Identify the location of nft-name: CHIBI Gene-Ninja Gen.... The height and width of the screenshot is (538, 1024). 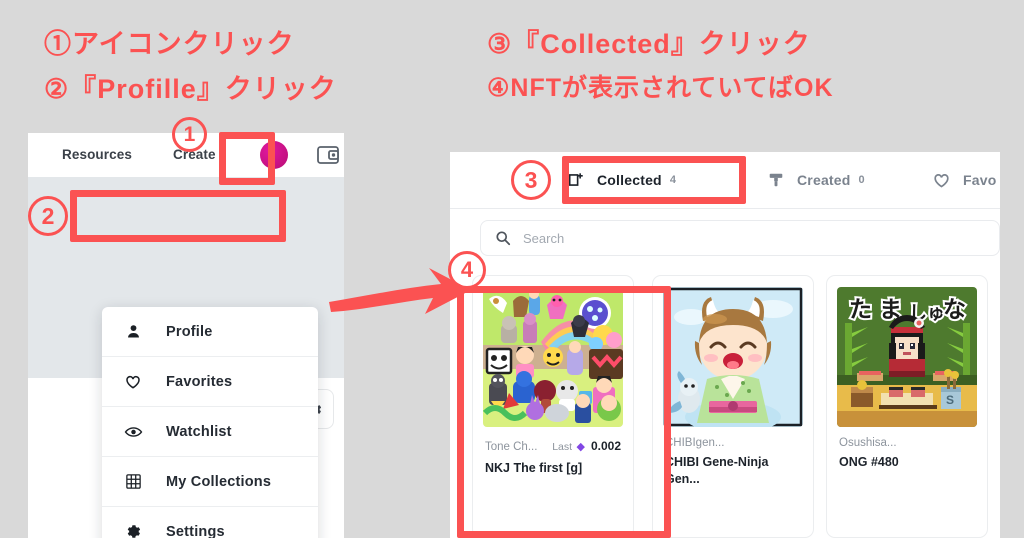
(717, 470).